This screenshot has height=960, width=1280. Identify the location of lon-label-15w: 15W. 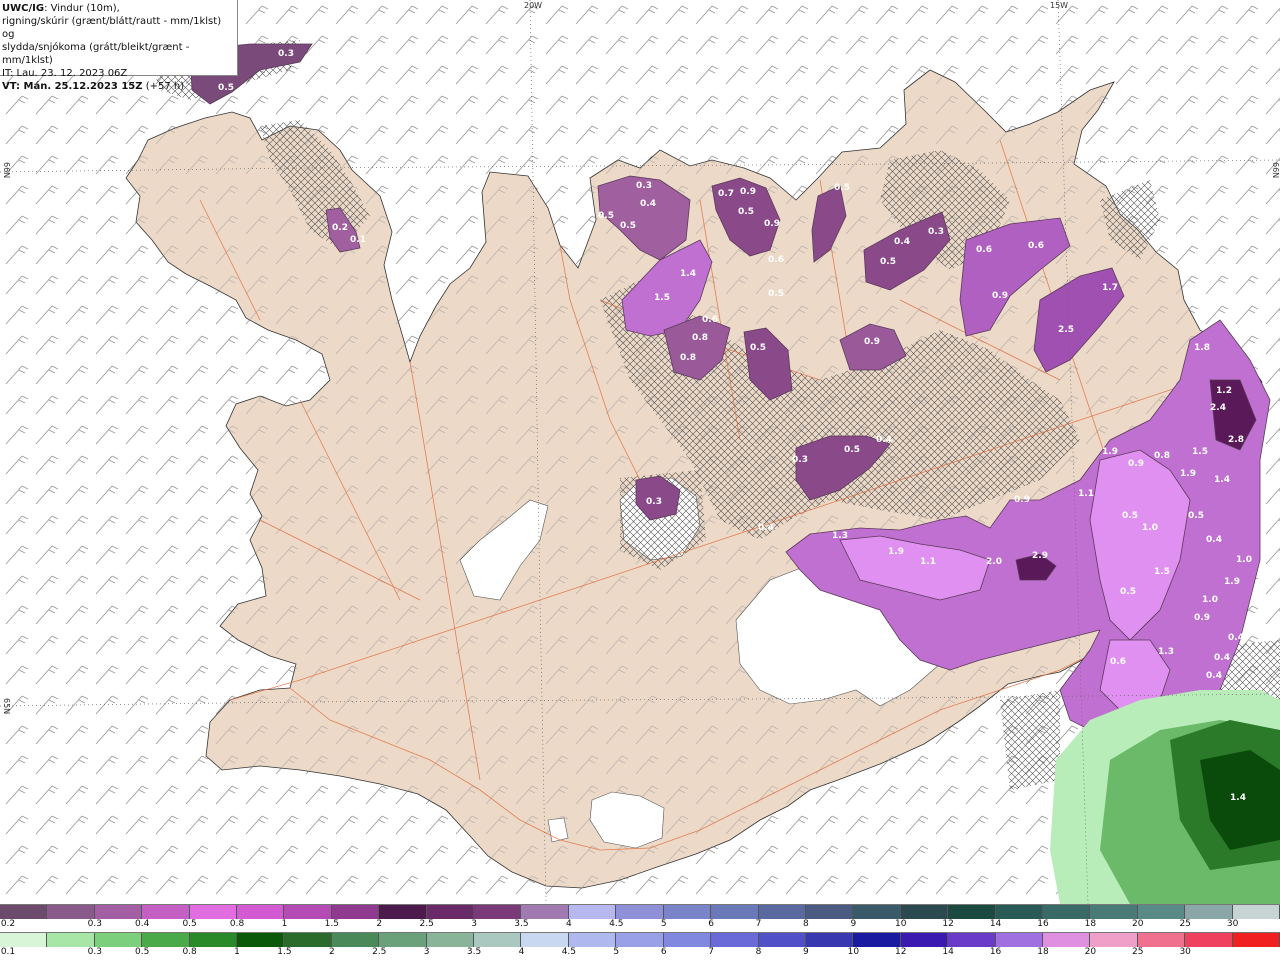
(1059, 5).